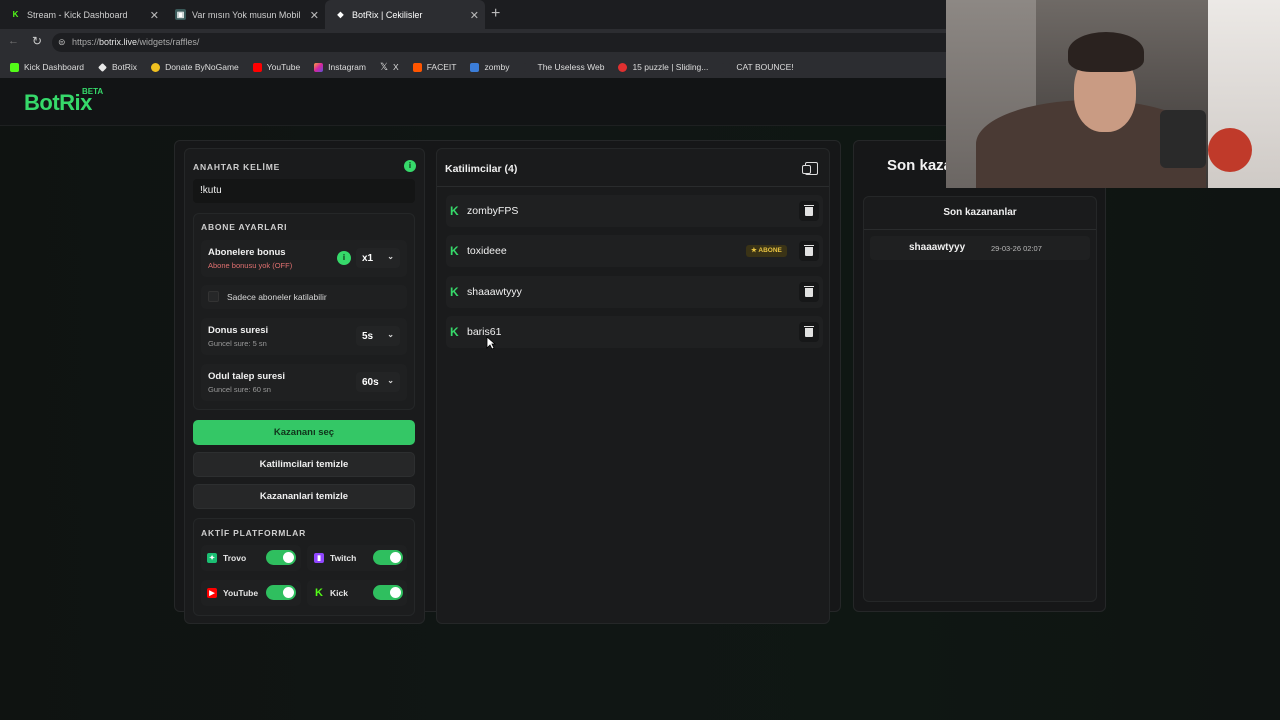 The width and height of the screenshot is (1280, 720). Describe the element at coordinates (343, 558) in the screenshot. I see `platform-label: Twitch` at that location.